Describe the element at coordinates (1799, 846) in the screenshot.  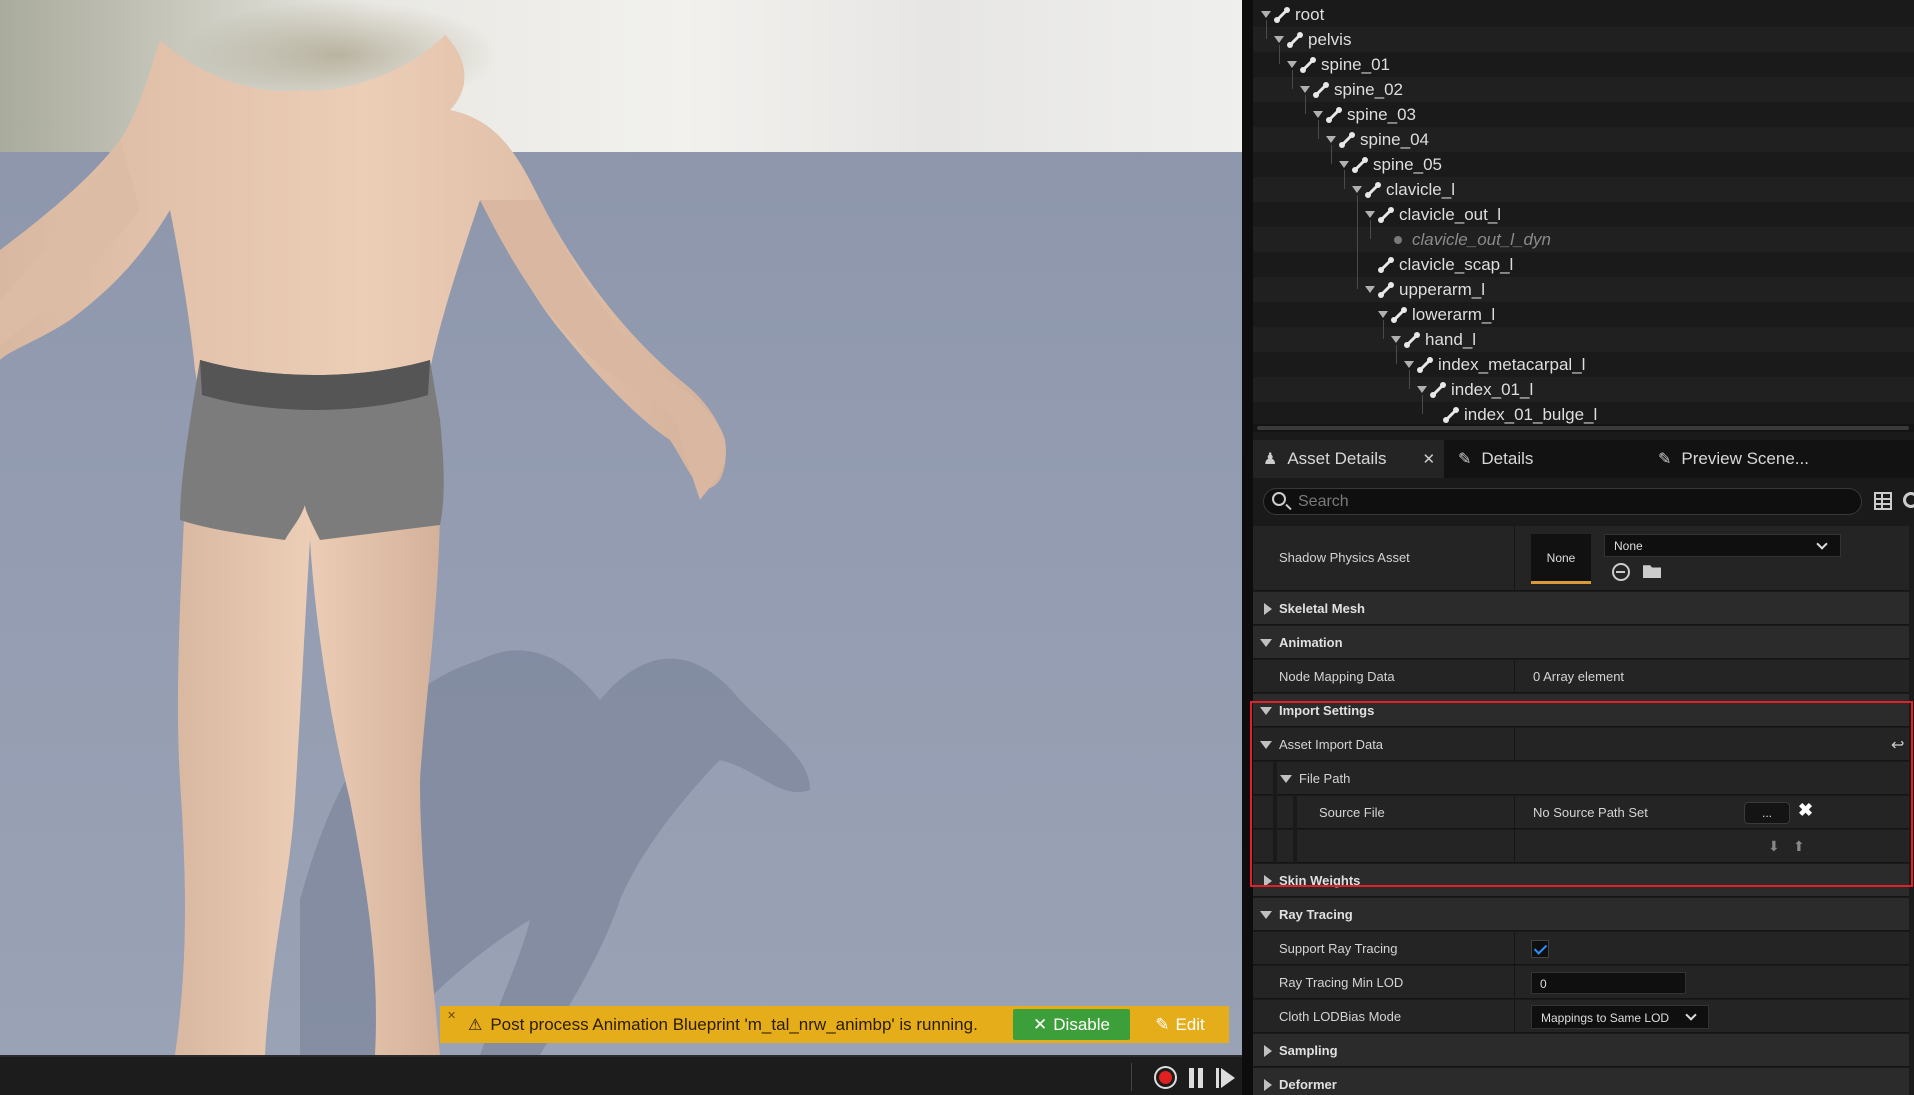
I see `arrow-up-icon: ⬆` at that location.